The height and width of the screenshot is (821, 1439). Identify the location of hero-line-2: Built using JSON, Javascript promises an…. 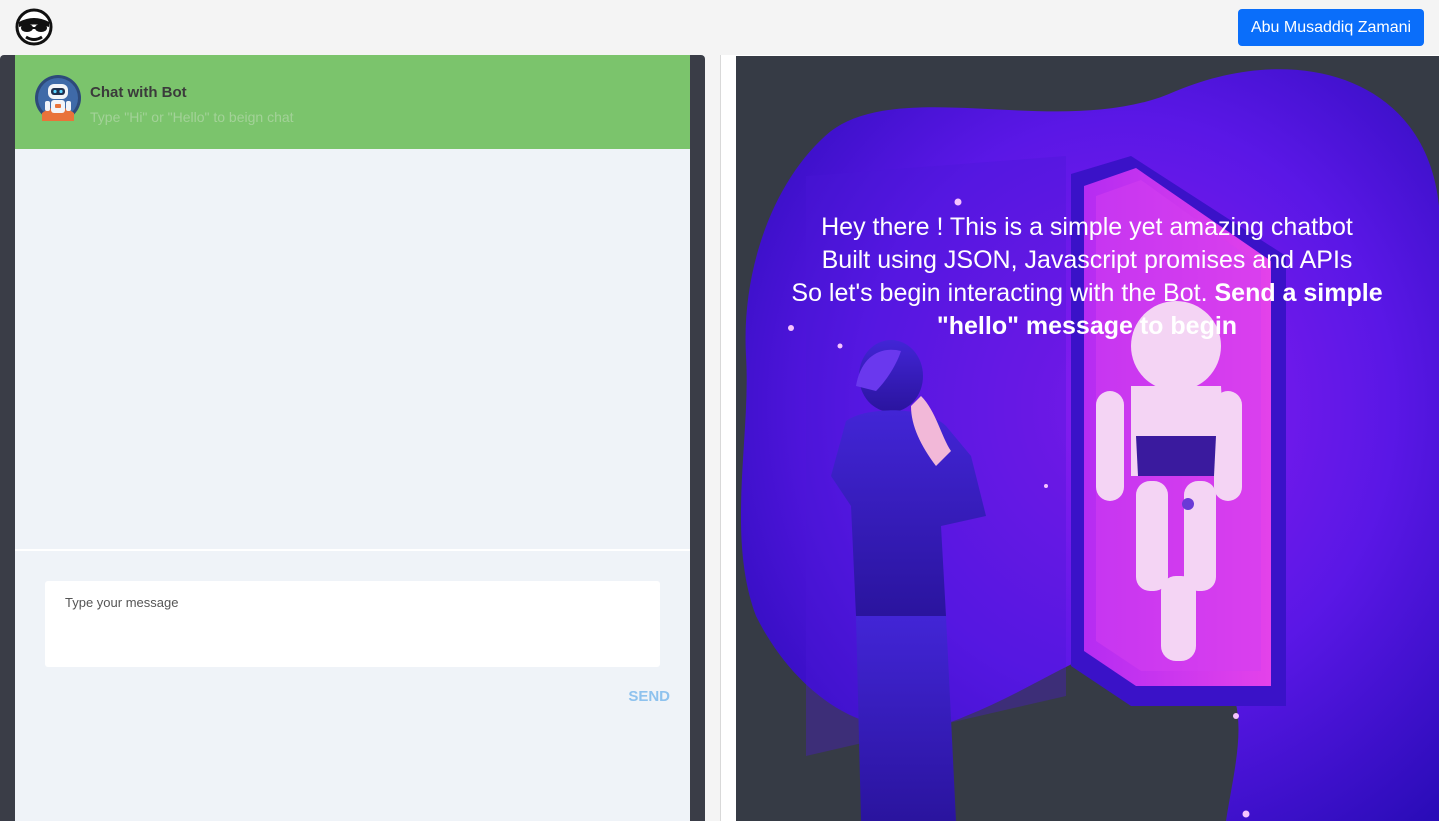
(1087, 260).